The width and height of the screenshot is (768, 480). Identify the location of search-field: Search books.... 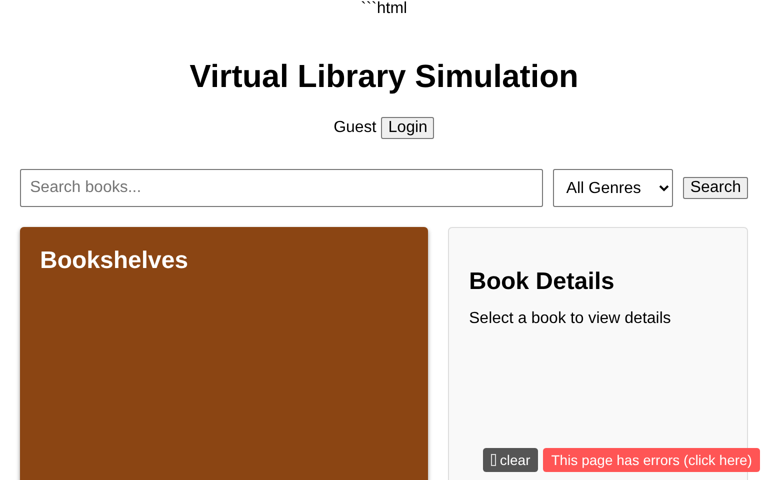
(282, 188).